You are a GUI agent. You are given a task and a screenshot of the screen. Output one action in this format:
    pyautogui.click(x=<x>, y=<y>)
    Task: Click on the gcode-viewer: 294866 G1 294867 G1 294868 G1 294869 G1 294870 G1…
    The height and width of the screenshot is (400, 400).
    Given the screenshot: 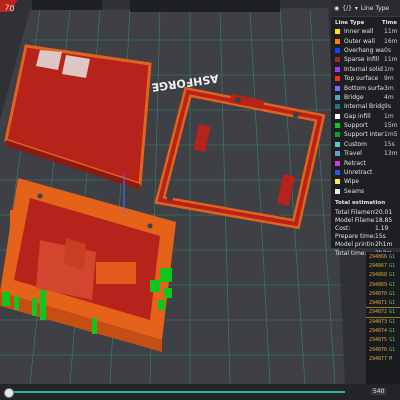 What is the action you would take?
    pyautogui.click(x=383, y=318)
    